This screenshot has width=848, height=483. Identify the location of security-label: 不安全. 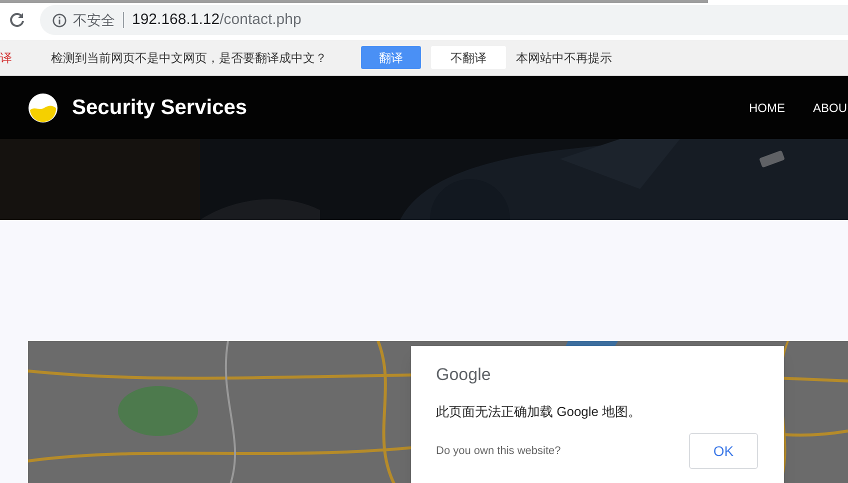
(94, 20).